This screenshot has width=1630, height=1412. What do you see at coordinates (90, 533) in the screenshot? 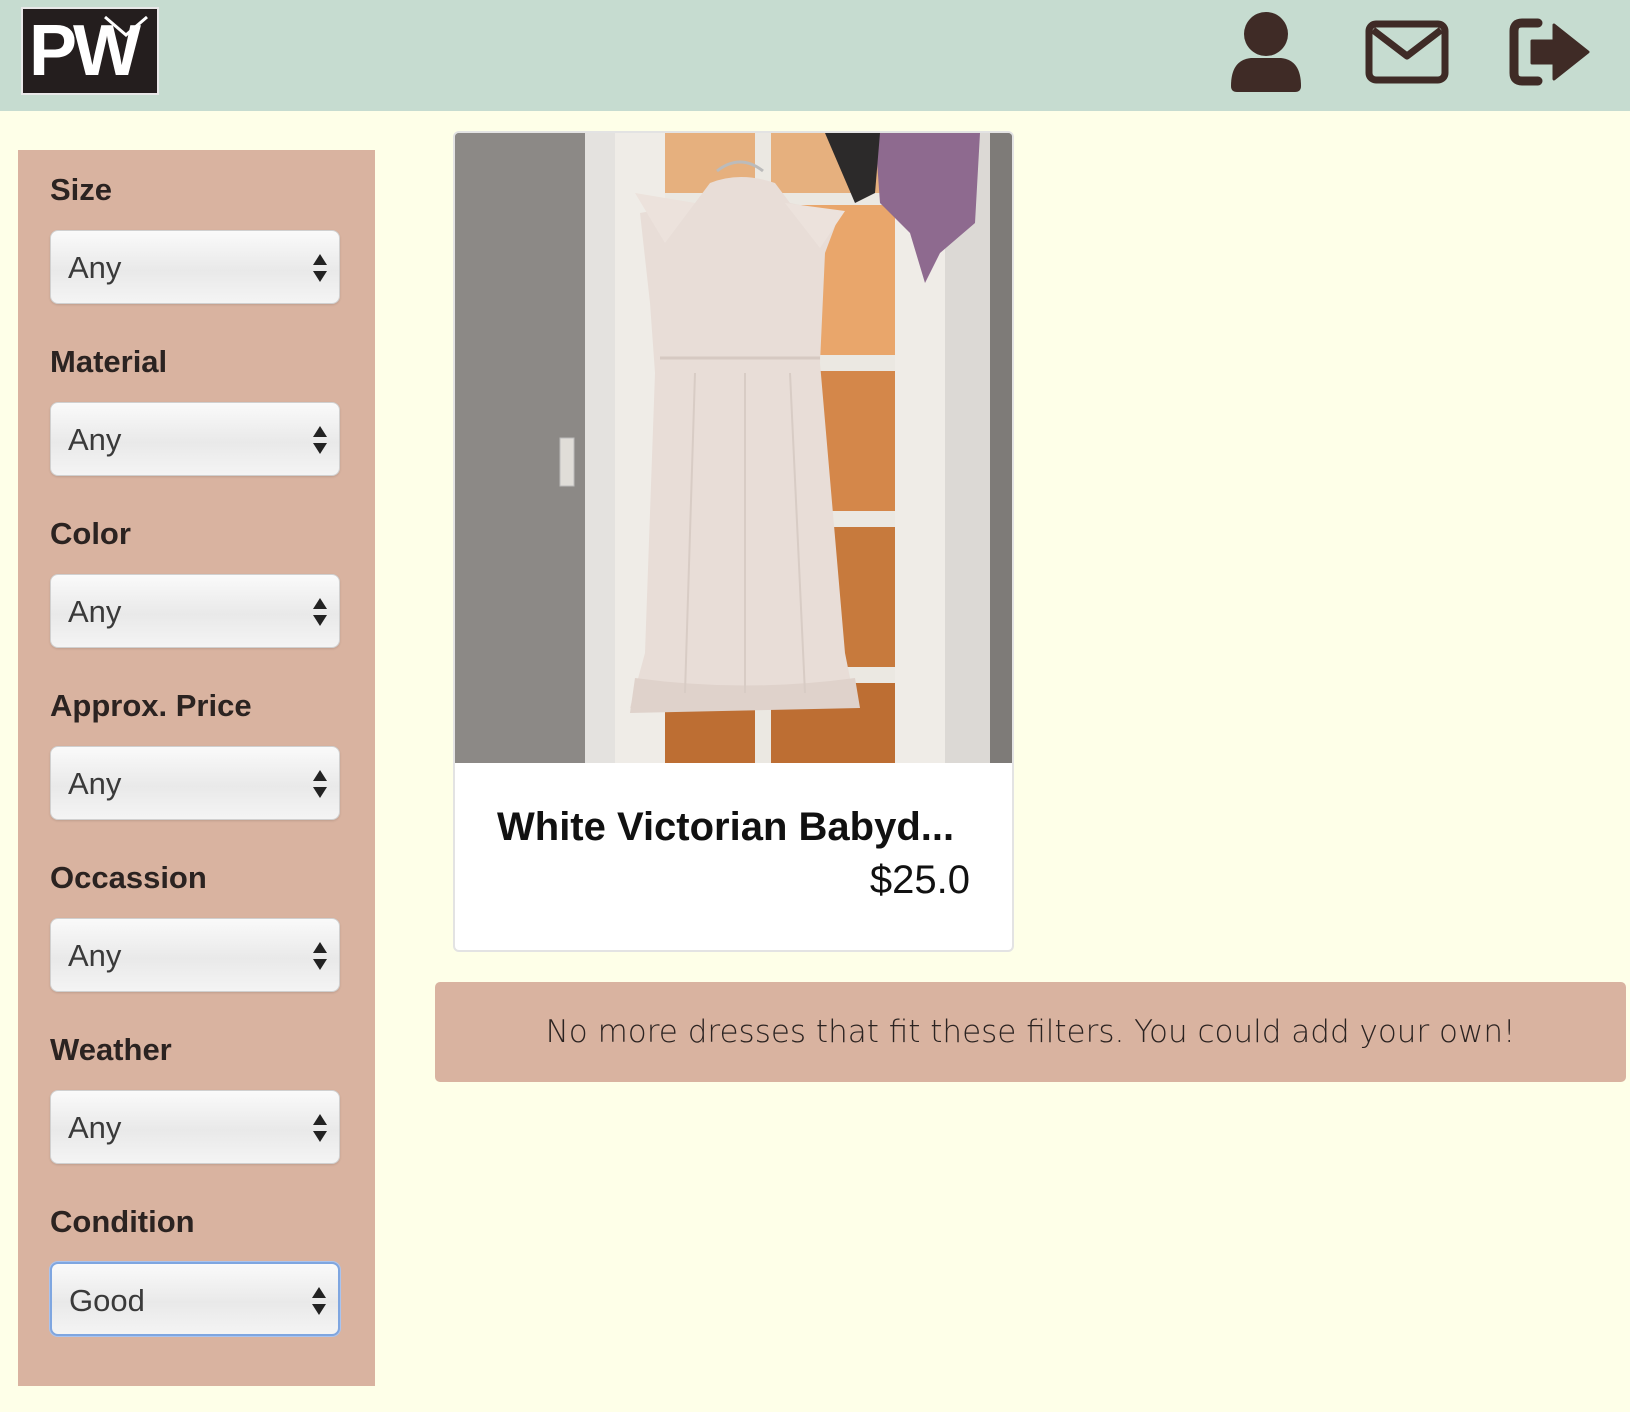
I see `filter-label-color: Color` at bounding box center [90, 533].